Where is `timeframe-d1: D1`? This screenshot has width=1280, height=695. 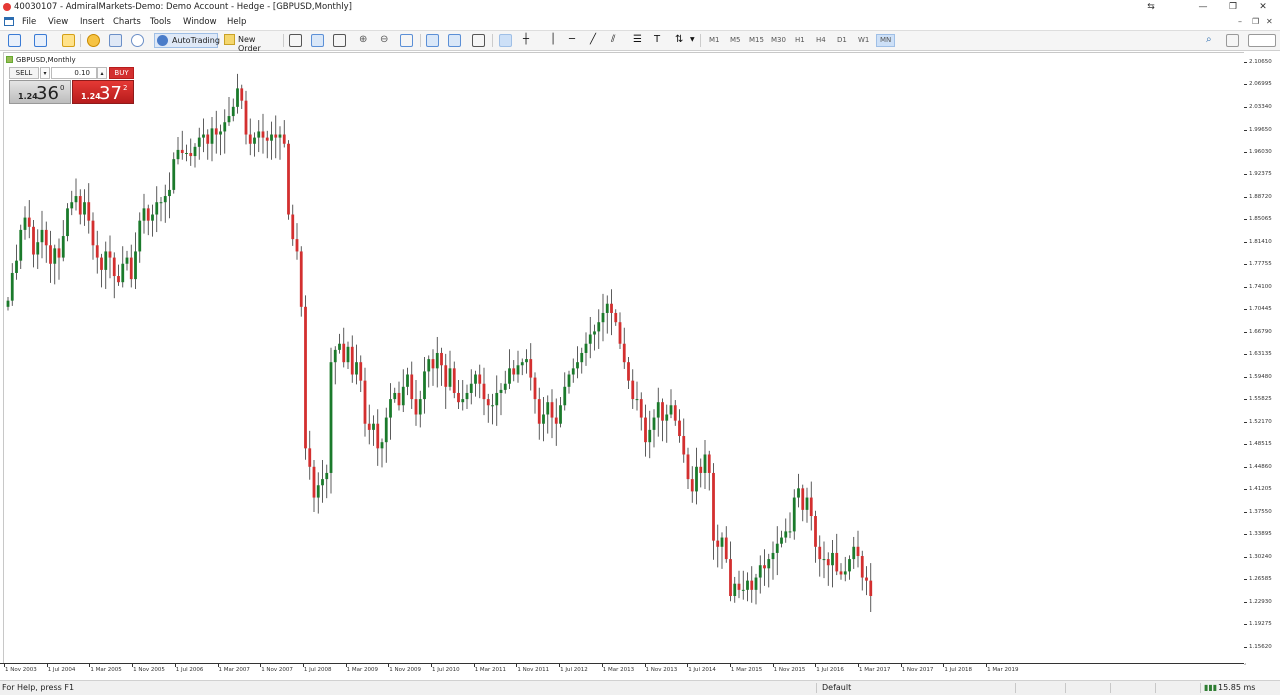 timeframe-d1: D1 is located at coordinates (842, 40).